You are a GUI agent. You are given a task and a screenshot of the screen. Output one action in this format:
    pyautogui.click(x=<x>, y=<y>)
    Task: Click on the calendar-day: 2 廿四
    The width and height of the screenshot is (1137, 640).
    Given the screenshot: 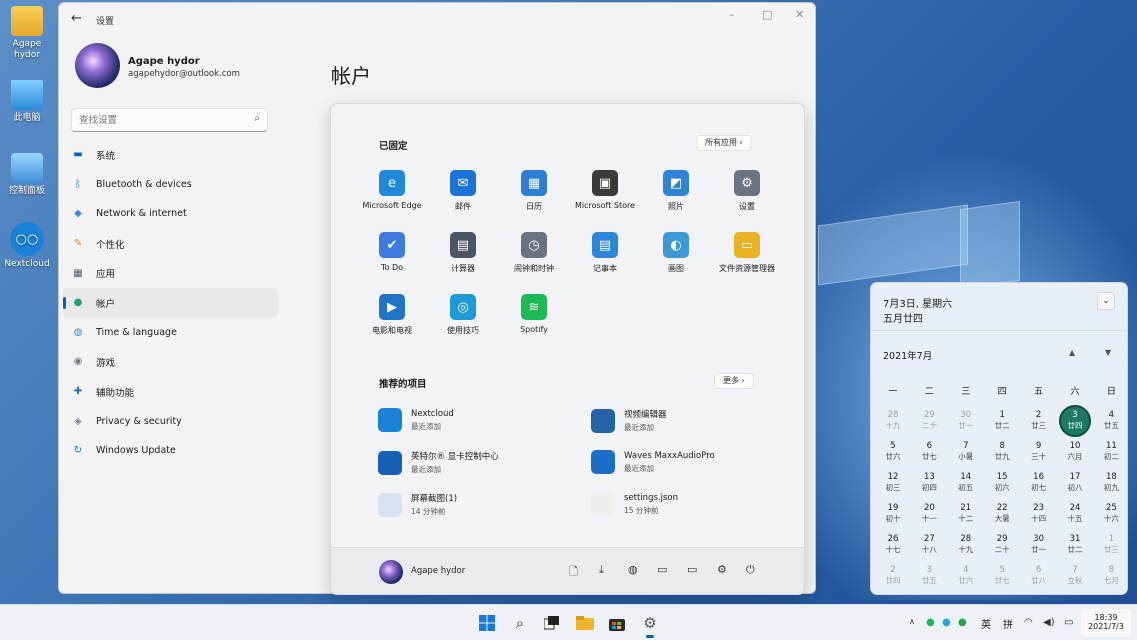 What is the action you would take?
    pyautogui.click(x=893, y=578)
    